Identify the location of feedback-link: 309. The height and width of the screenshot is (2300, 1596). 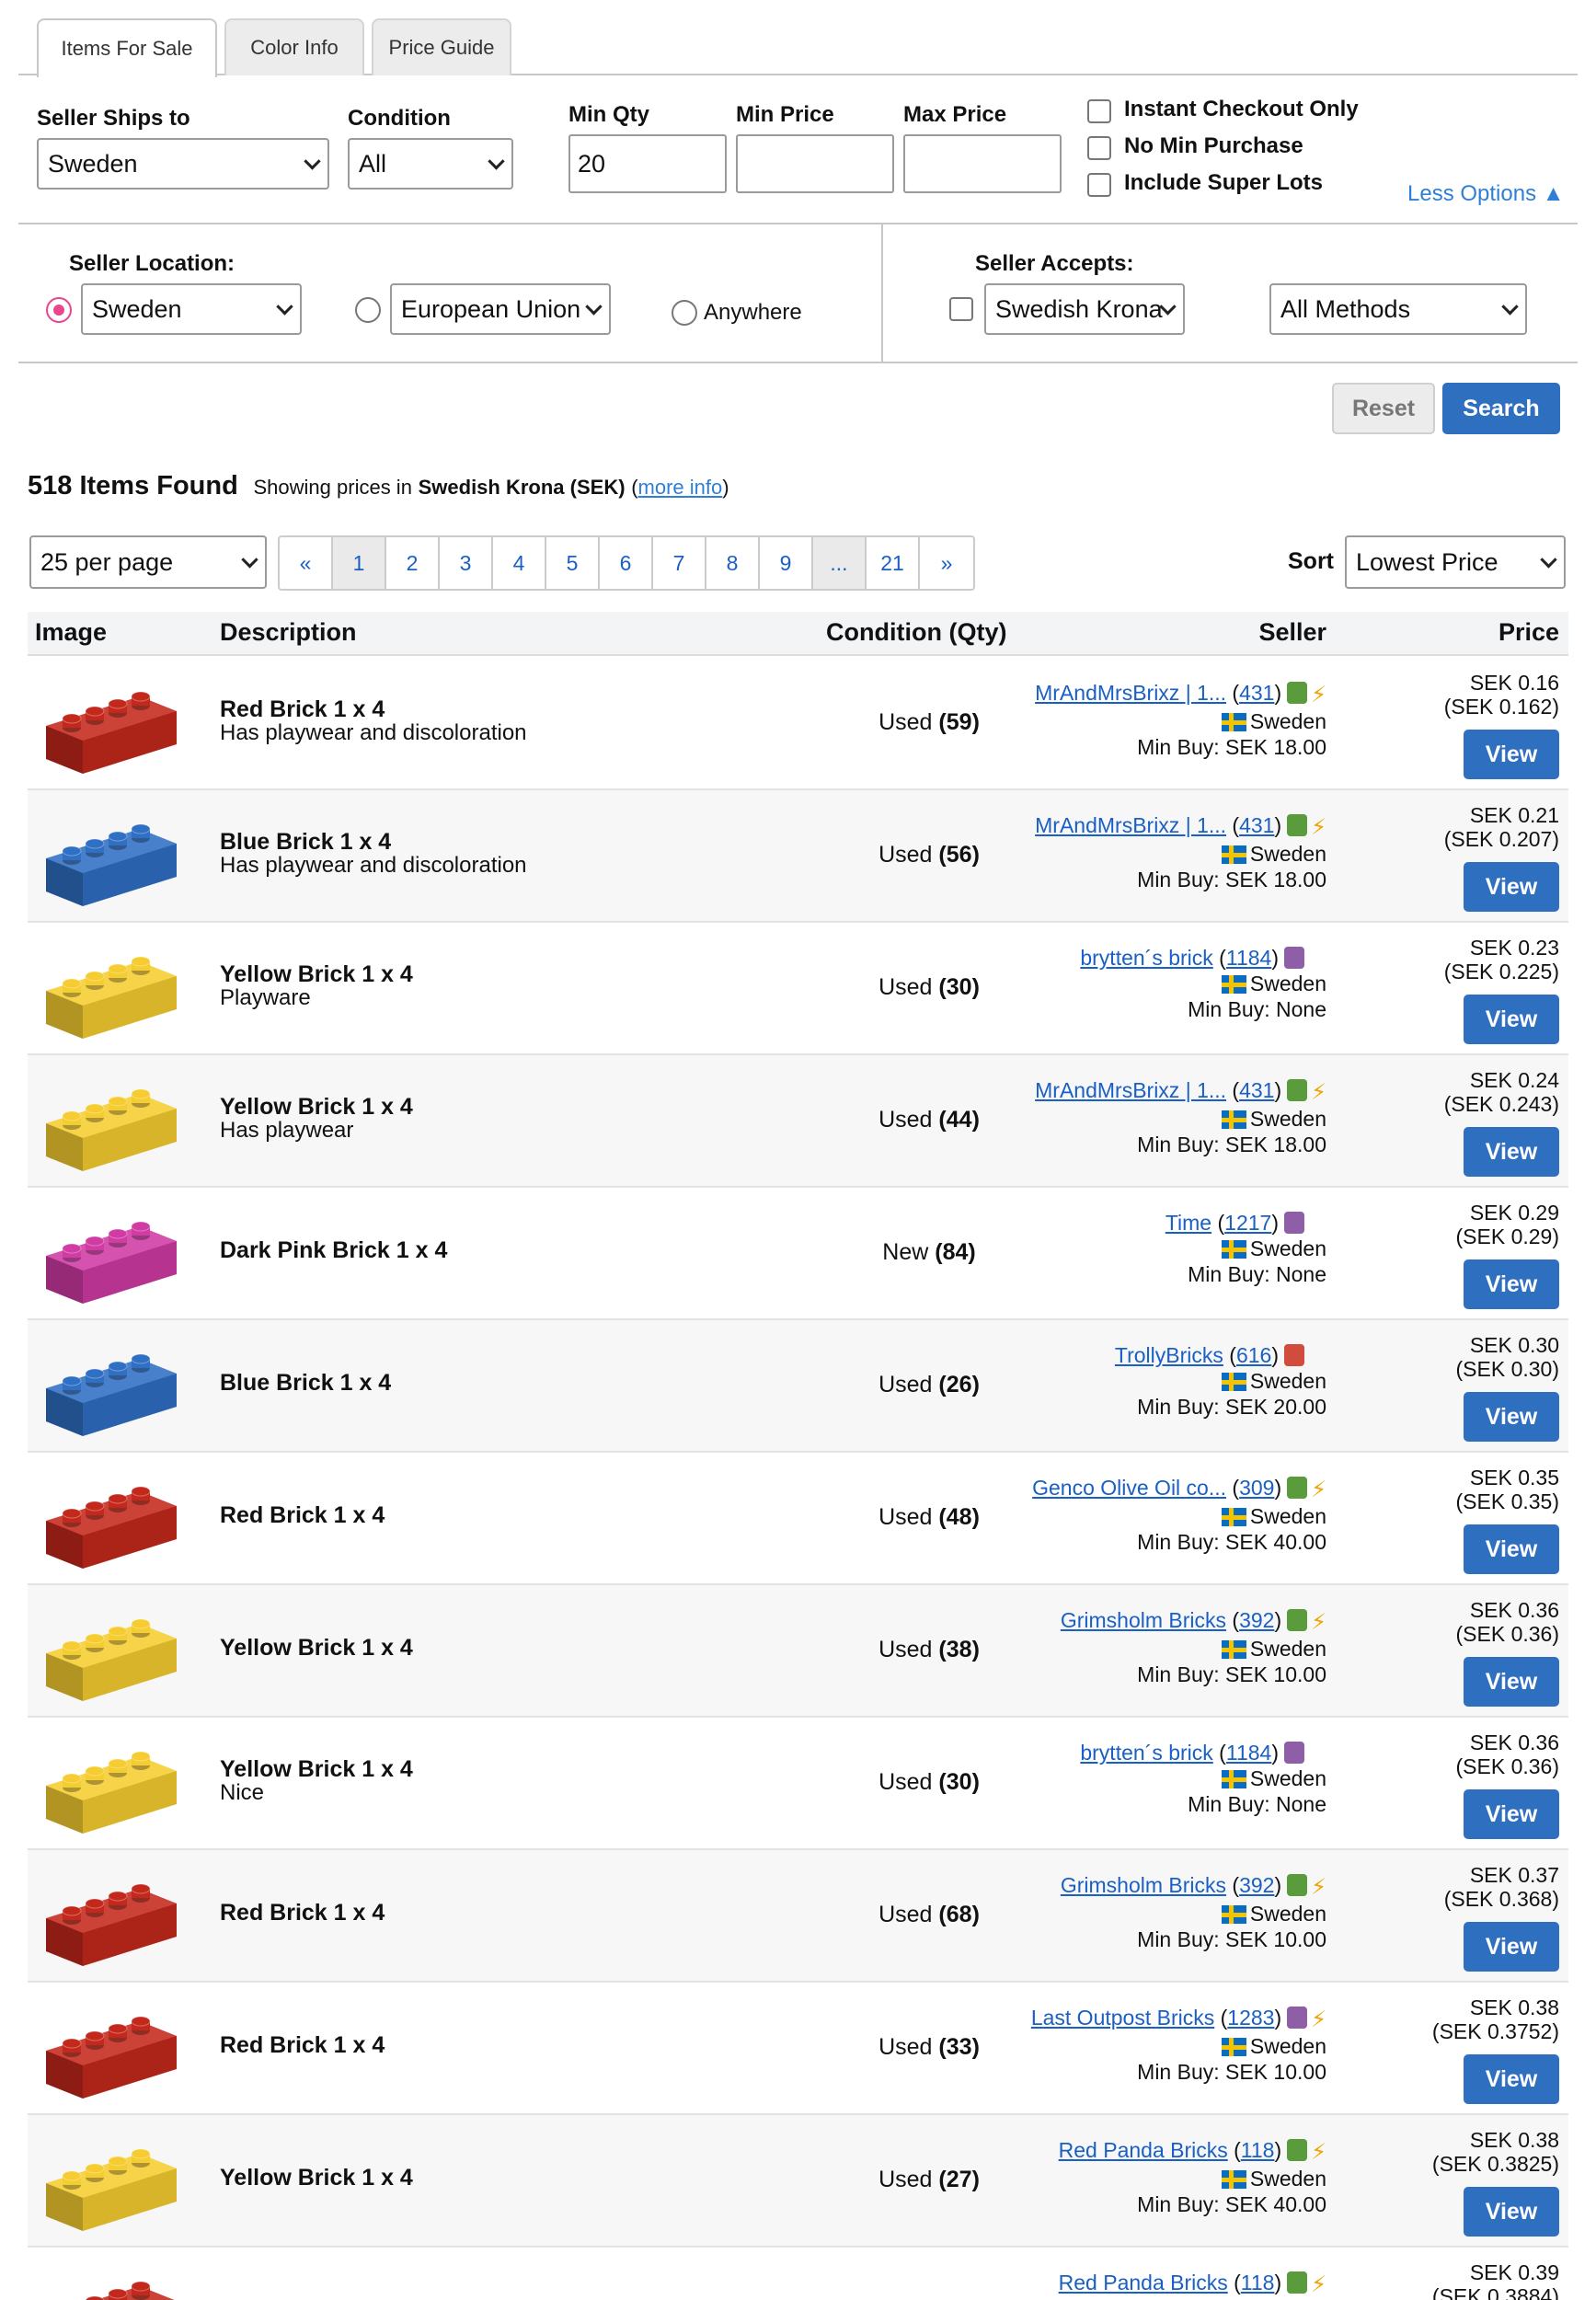
(1257, 1488).